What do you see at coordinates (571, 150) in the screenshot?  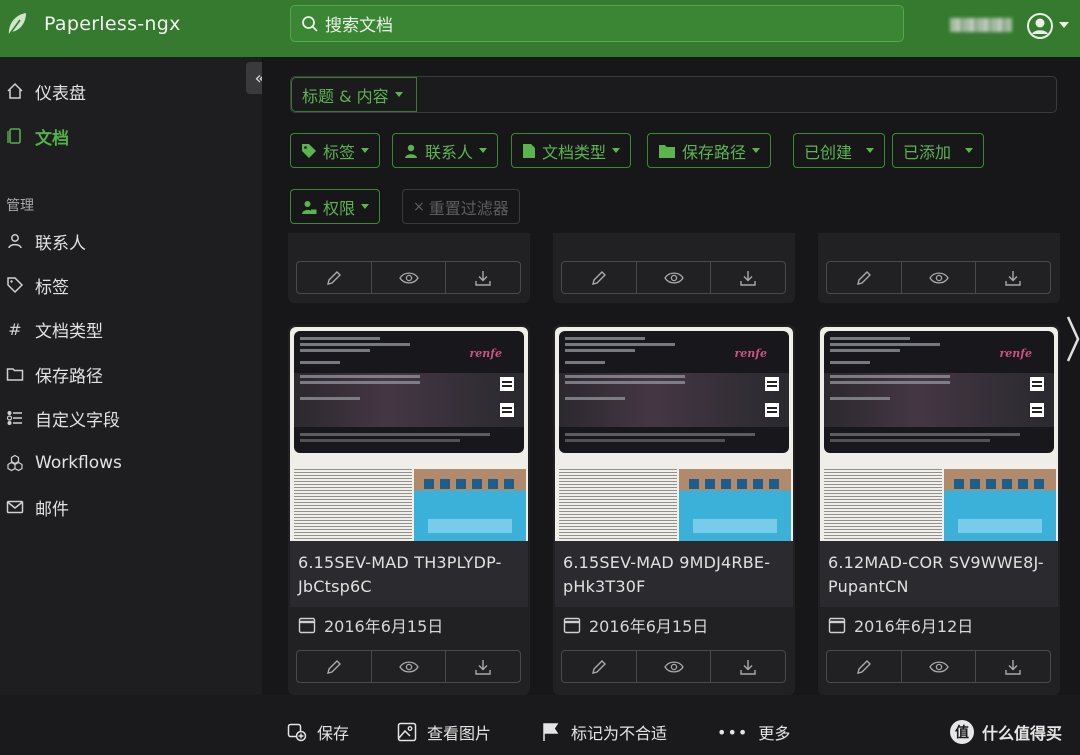 I see `document-type-filter-button: 文档类型` at bounding box center [571, 150].